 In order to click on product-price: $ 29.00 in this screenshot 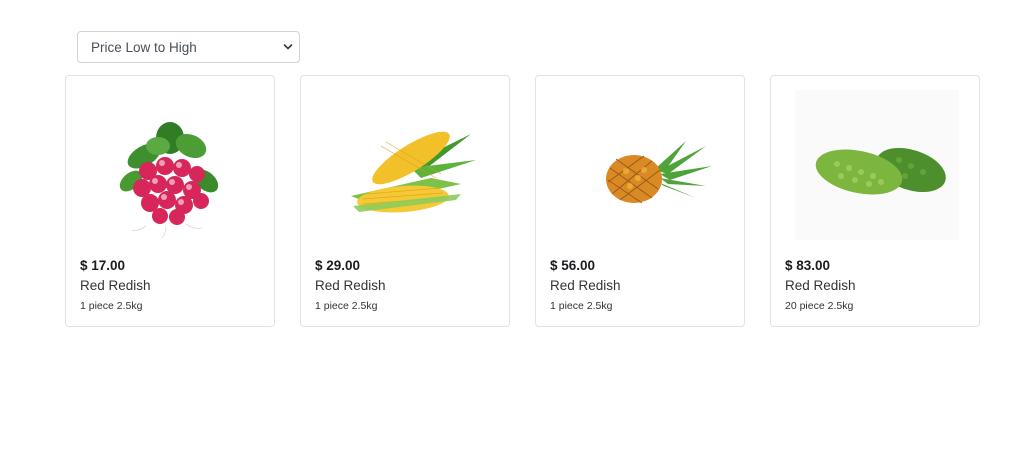, I will do `click(338, 265)`.